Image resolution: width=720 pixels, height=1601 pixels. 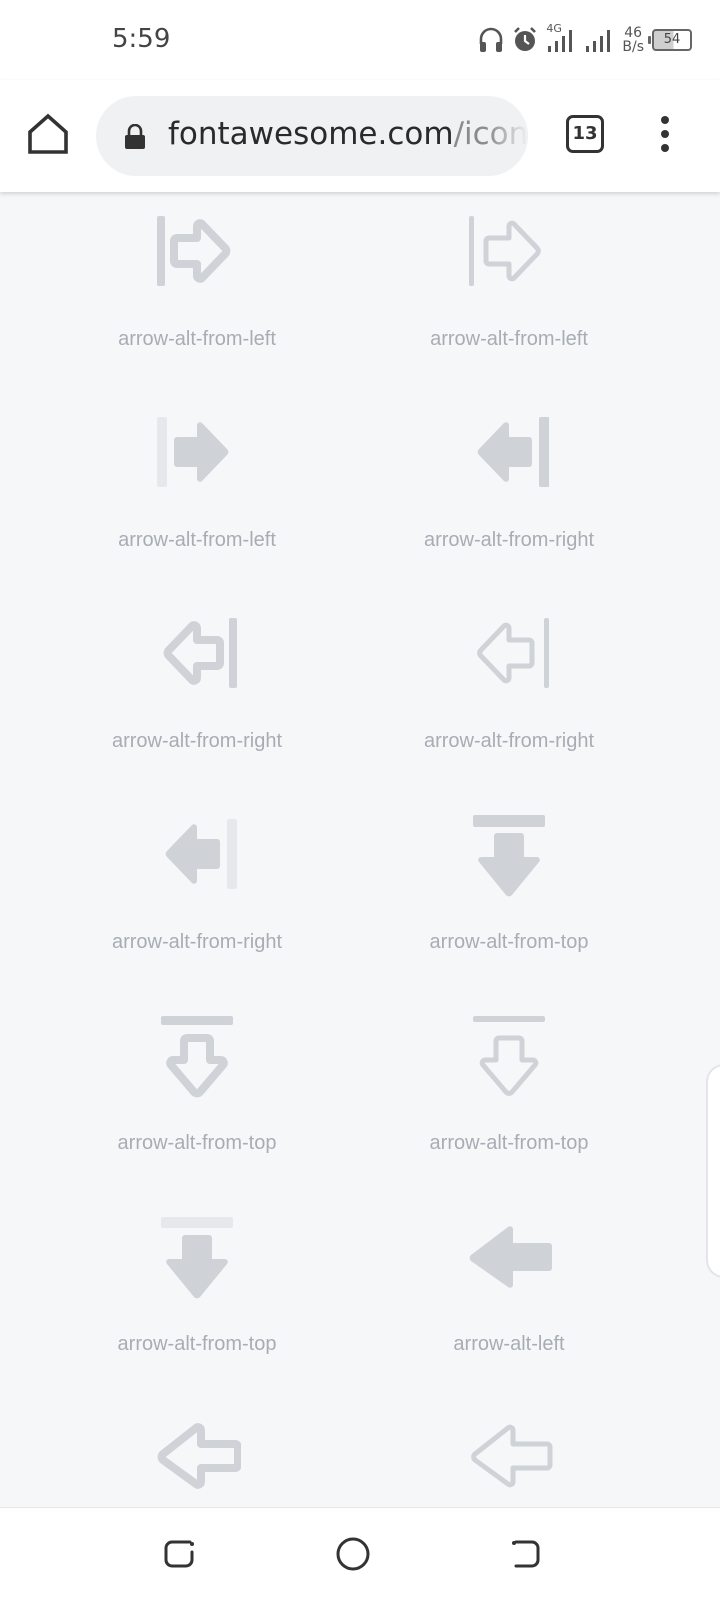 I want to click on tab-switcher-button: 13, so click(x=585, y=134).